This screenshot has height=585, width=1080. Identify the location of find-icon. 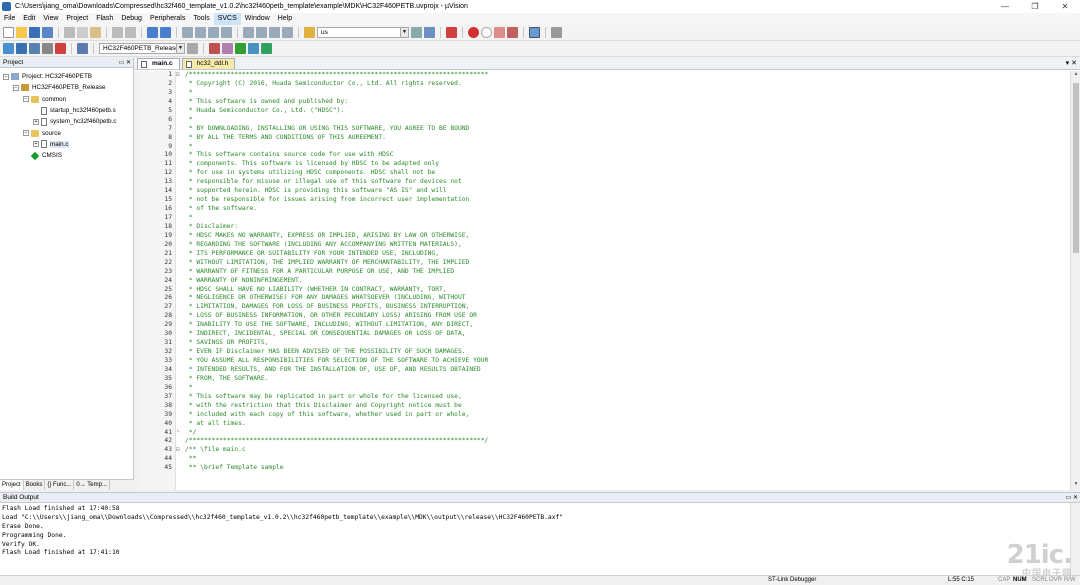
(416, 32).